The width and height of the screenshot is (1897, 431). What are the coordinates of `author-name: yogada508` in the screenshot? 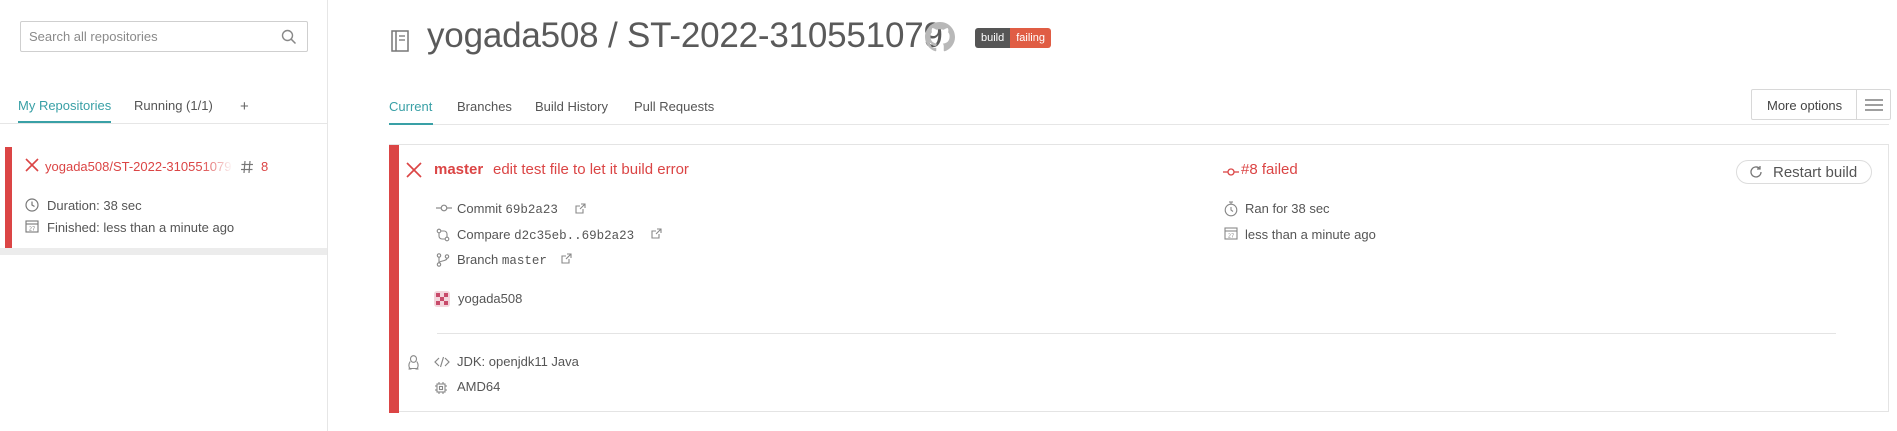 It's located at (490, 298).